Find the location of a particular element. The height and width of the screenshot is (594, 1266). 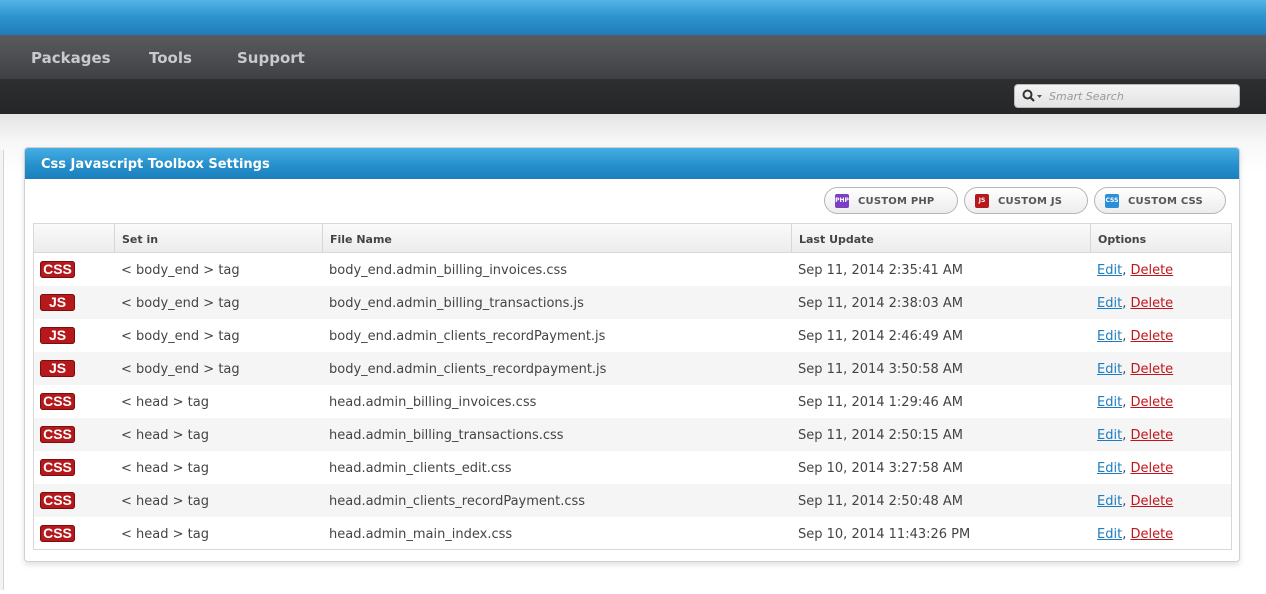

top-banner is located at coordinates (633, 17).